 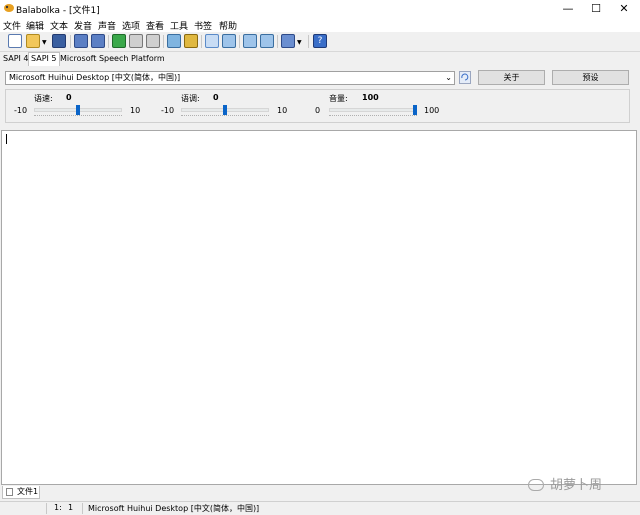 I want to click on menu-bookmarks: 书签, so click(x=203, y=25).